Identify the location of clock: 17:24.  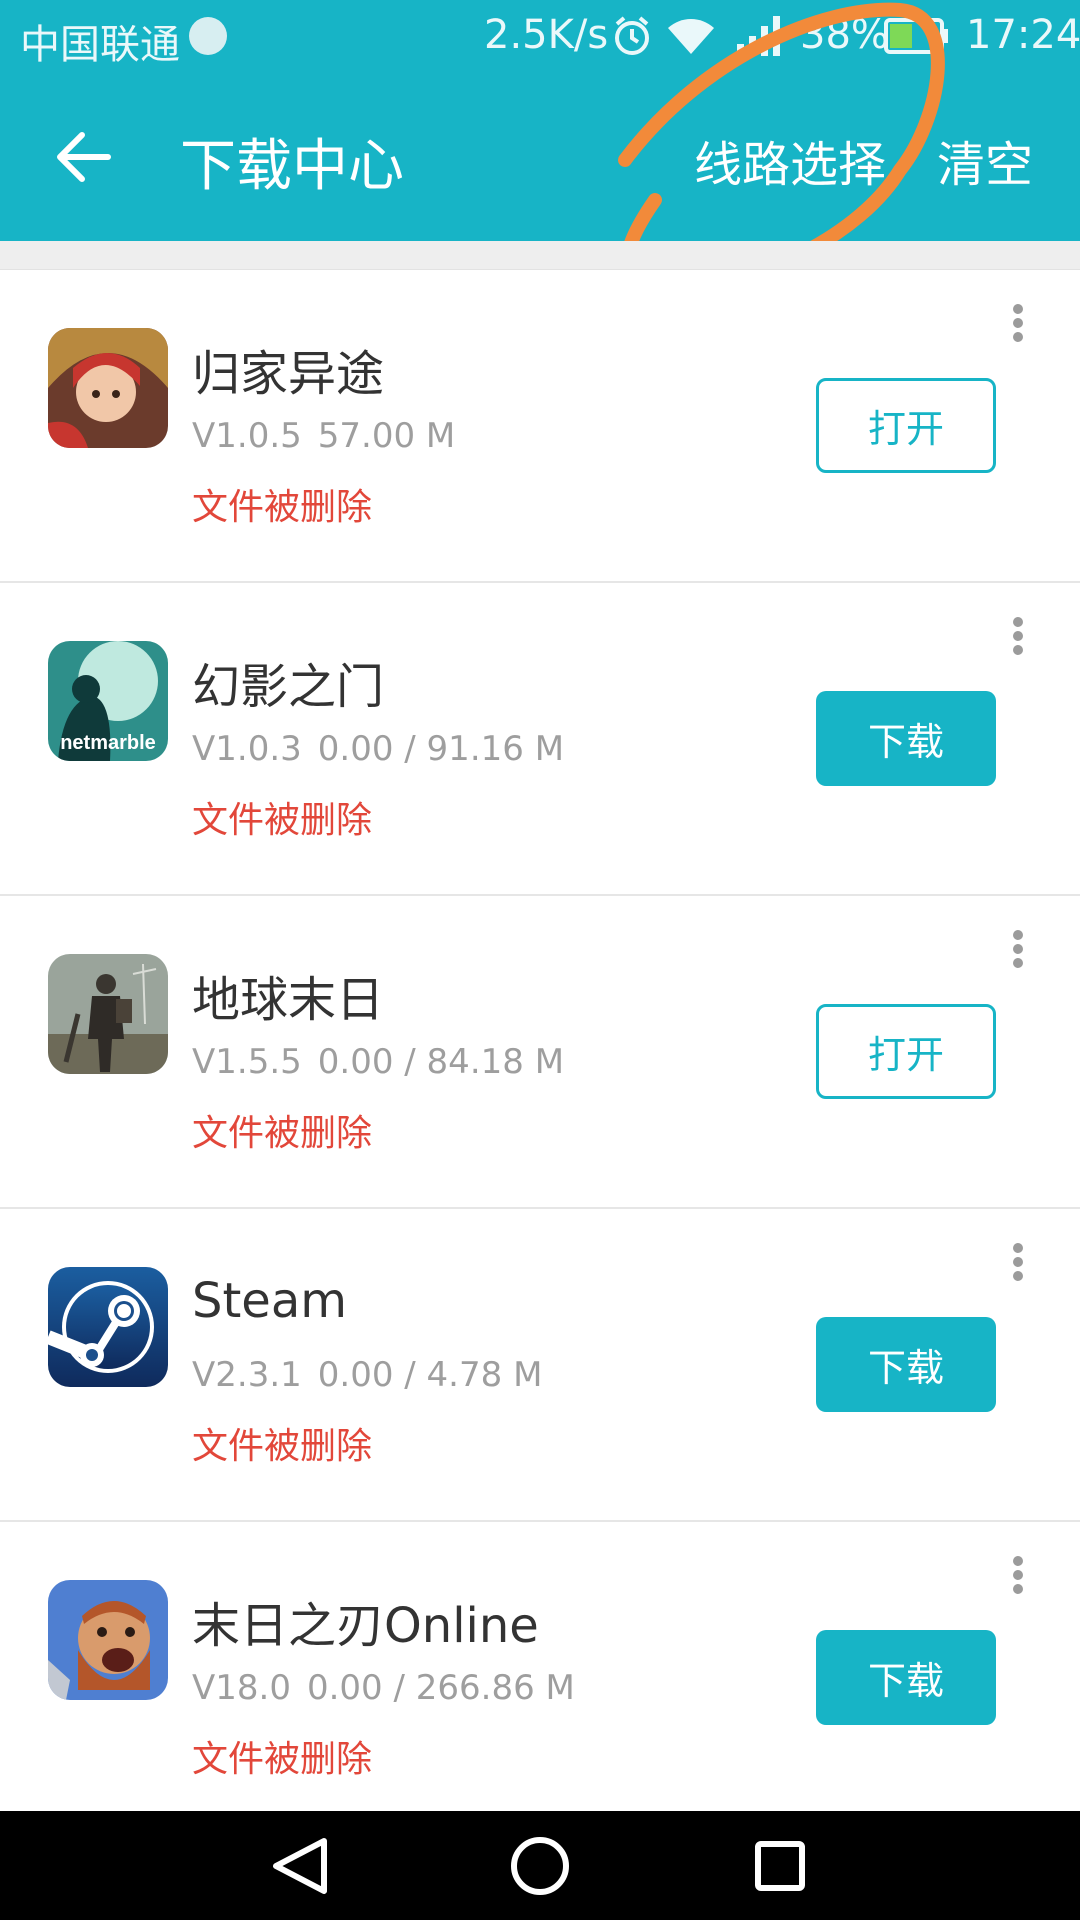
(1023, 35).